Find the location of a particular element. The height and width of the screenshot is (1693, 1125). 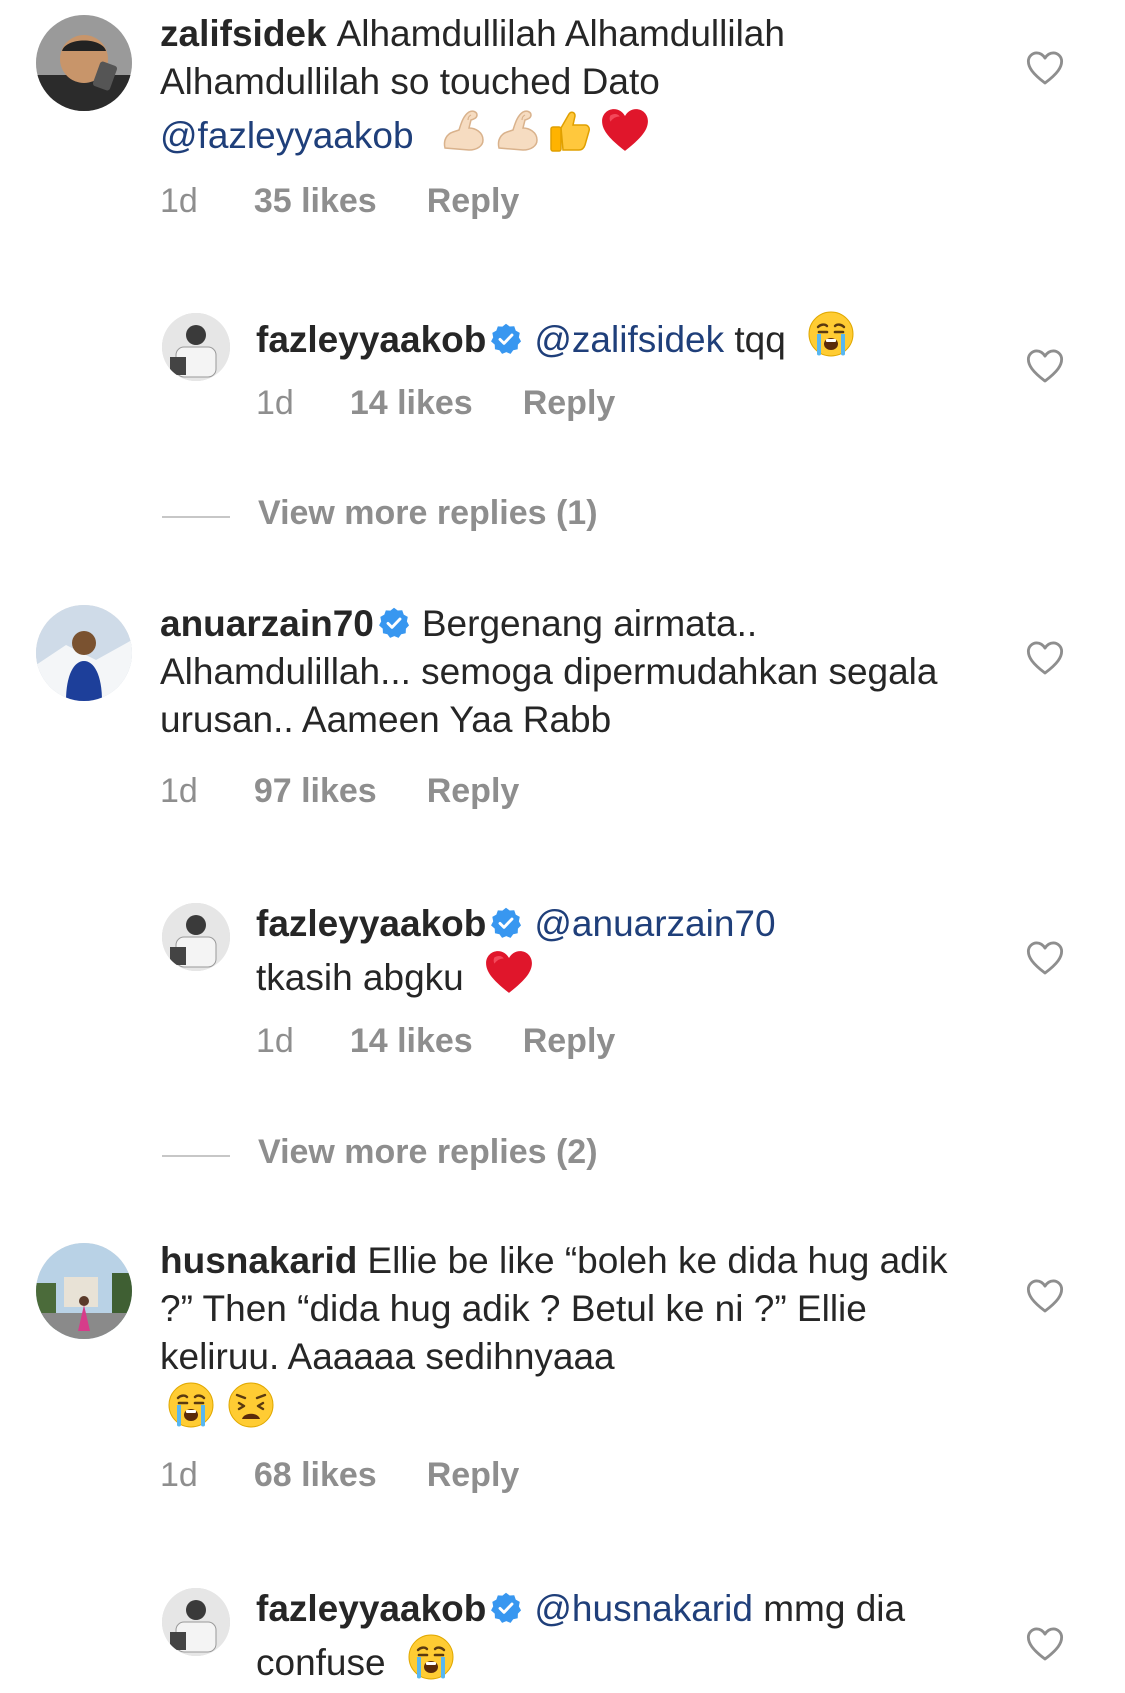

thumbs-up-icon is located at coordinates (571, 130).